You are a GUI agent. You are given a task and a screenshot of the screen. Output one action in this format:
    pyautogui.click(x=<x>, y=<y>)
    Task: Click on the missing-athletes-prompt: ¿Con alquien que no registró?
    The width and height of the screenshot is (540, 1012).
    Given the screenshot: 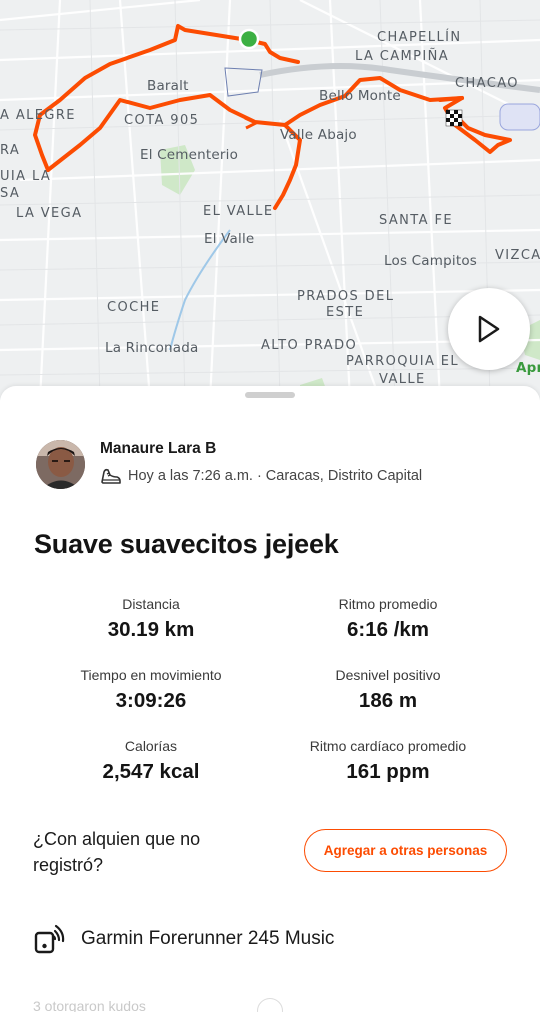 What is the action you would take?
    pyautogui.click(x=117, y=852)
    